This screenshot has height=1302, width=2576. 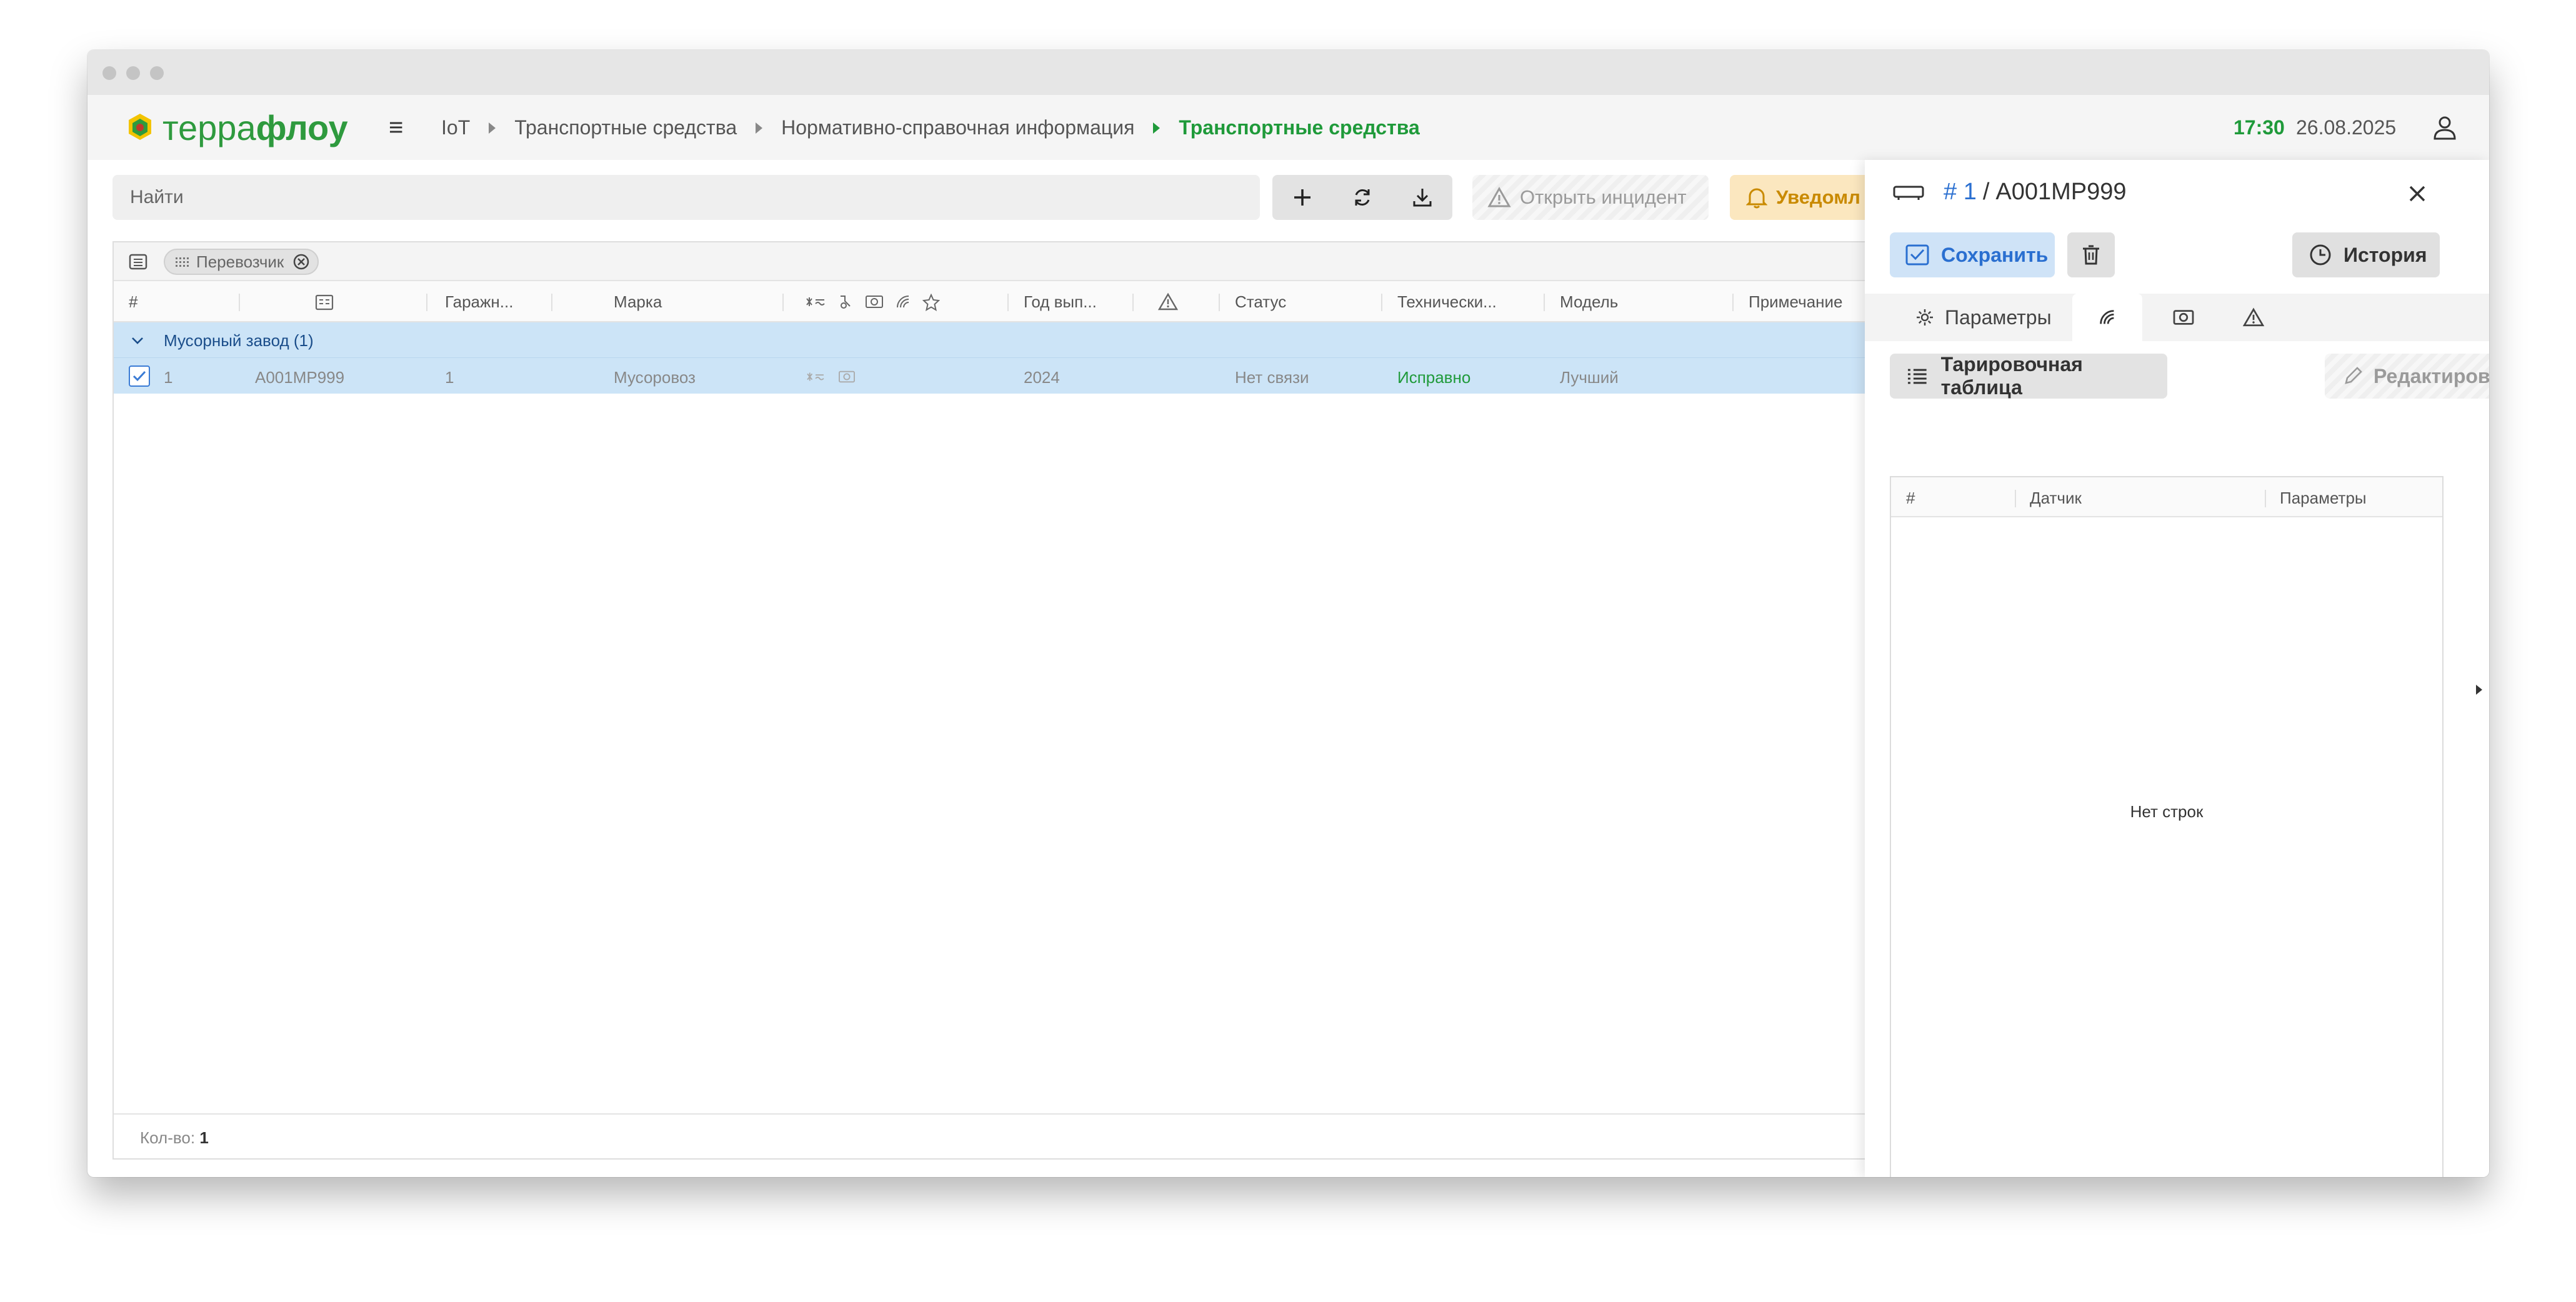 I want to click on sensor-column-sensor: Датчик, so click(x=2056, y=499).